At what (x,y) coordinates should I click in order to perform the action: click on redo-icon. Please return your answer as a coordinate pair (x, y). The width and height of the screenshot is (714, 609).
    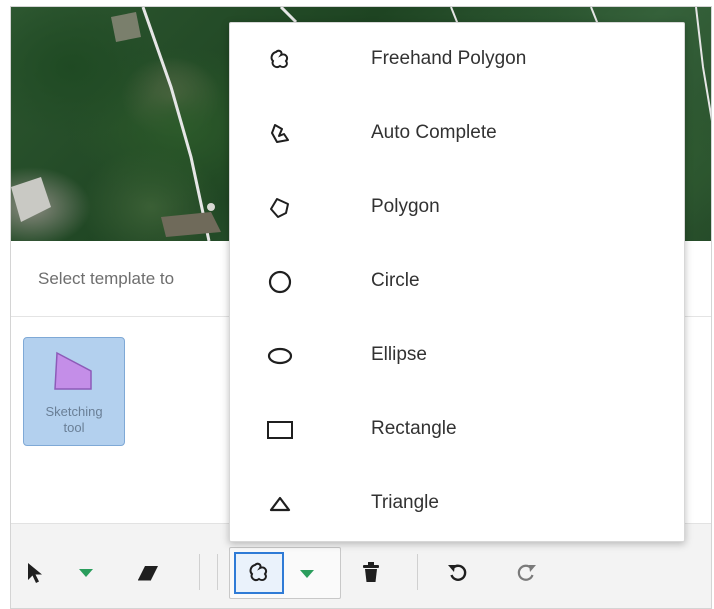
    Looking at the image, I should click on (526, 573).